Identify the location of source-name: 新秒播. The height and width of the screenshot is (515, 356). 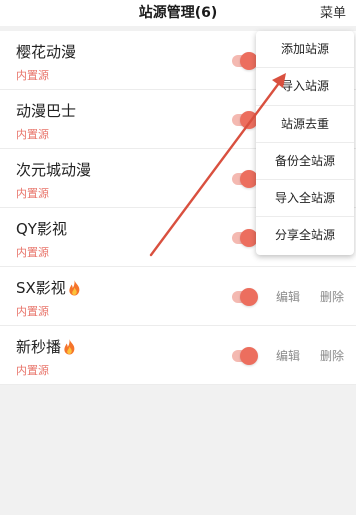
(46, 346).